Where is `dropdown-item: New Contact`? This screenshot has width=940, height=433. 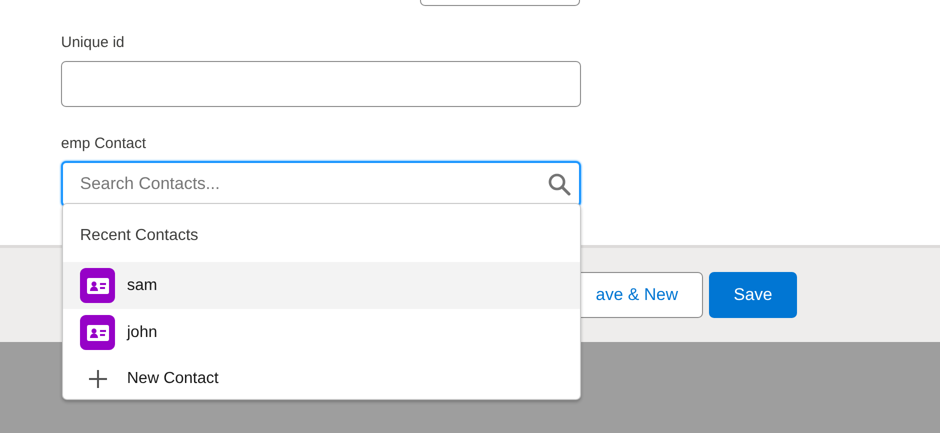
dropdown-item: New Contact is located at coordinates (321, 379).